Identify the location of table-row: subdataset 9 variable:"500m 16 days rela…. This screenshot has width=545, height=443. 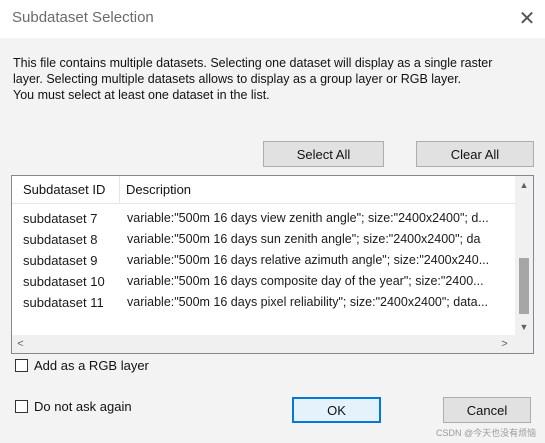
(263, 260).